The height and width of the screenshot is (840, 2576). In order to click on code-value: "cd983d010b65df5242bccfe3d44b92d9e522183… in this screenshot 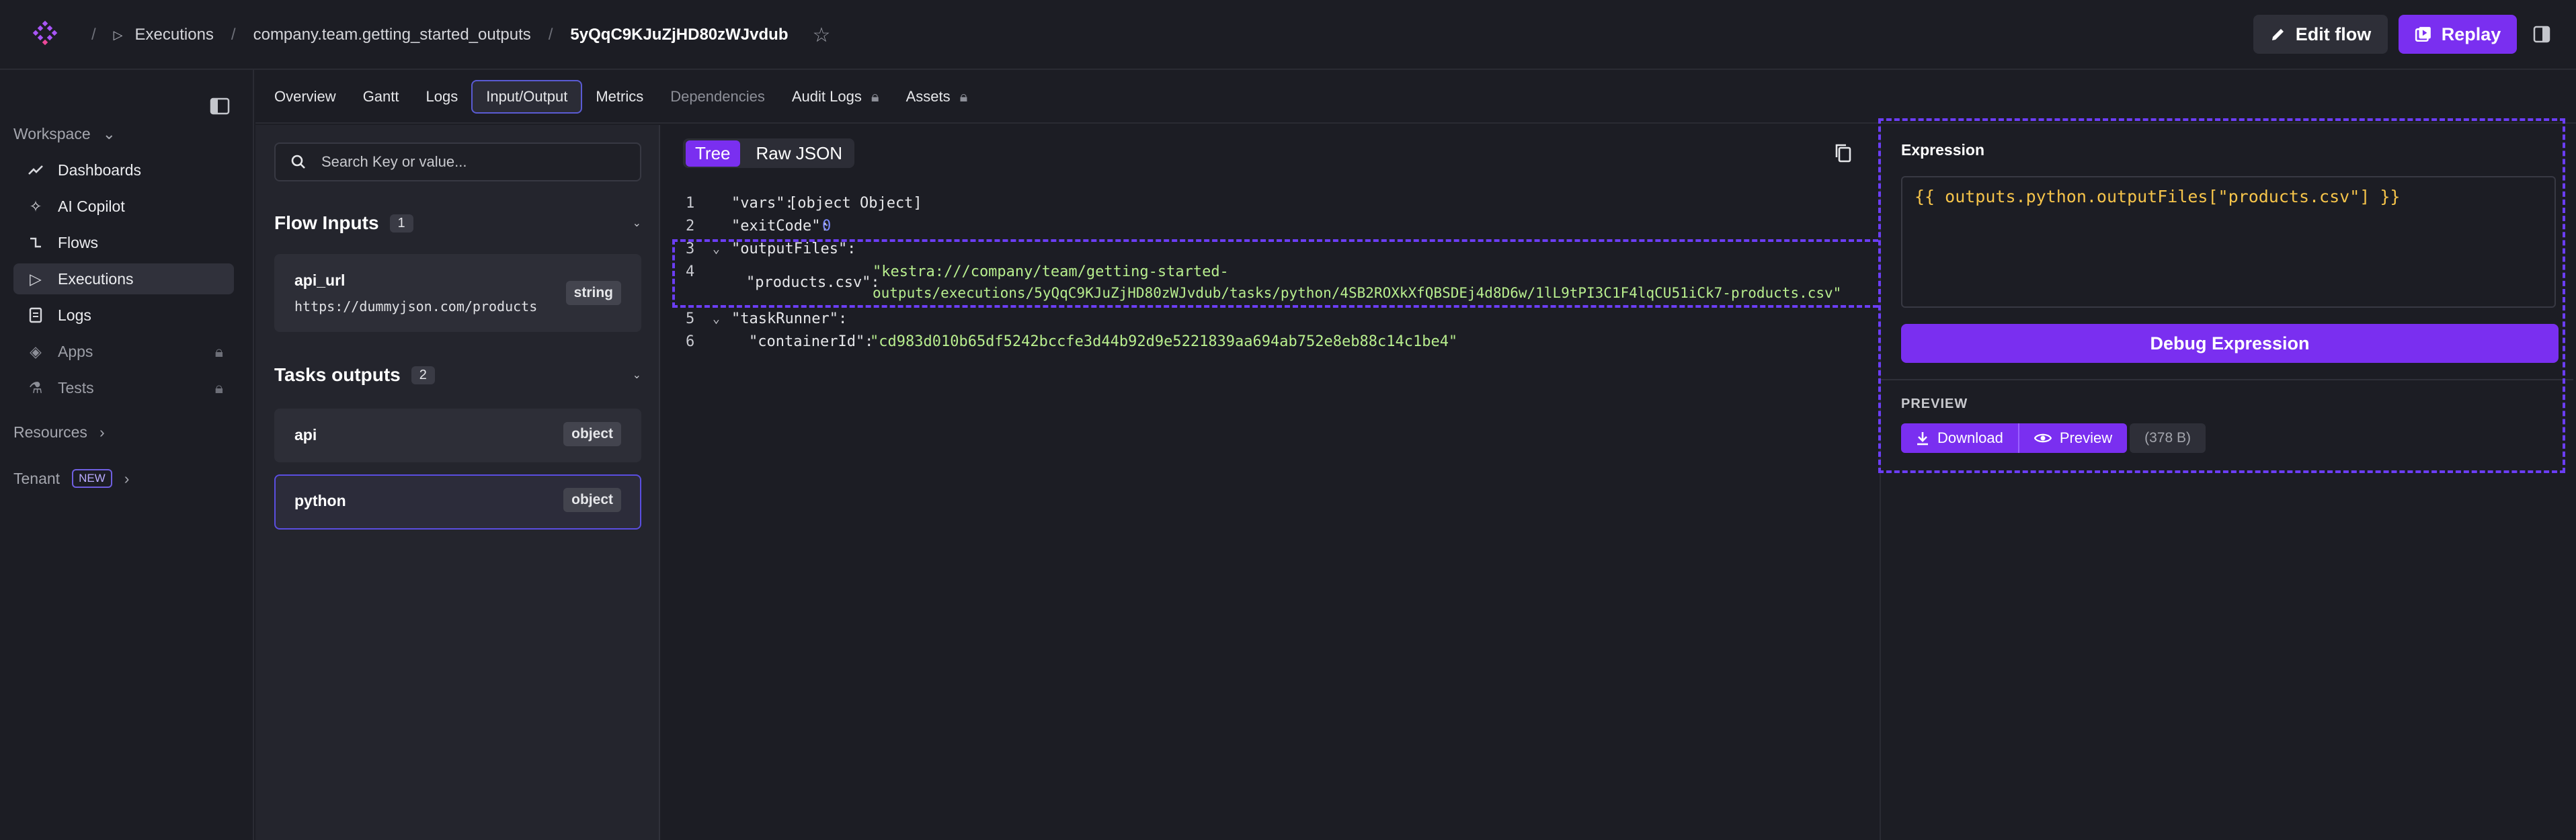, I will do `click(1164, 341)`.